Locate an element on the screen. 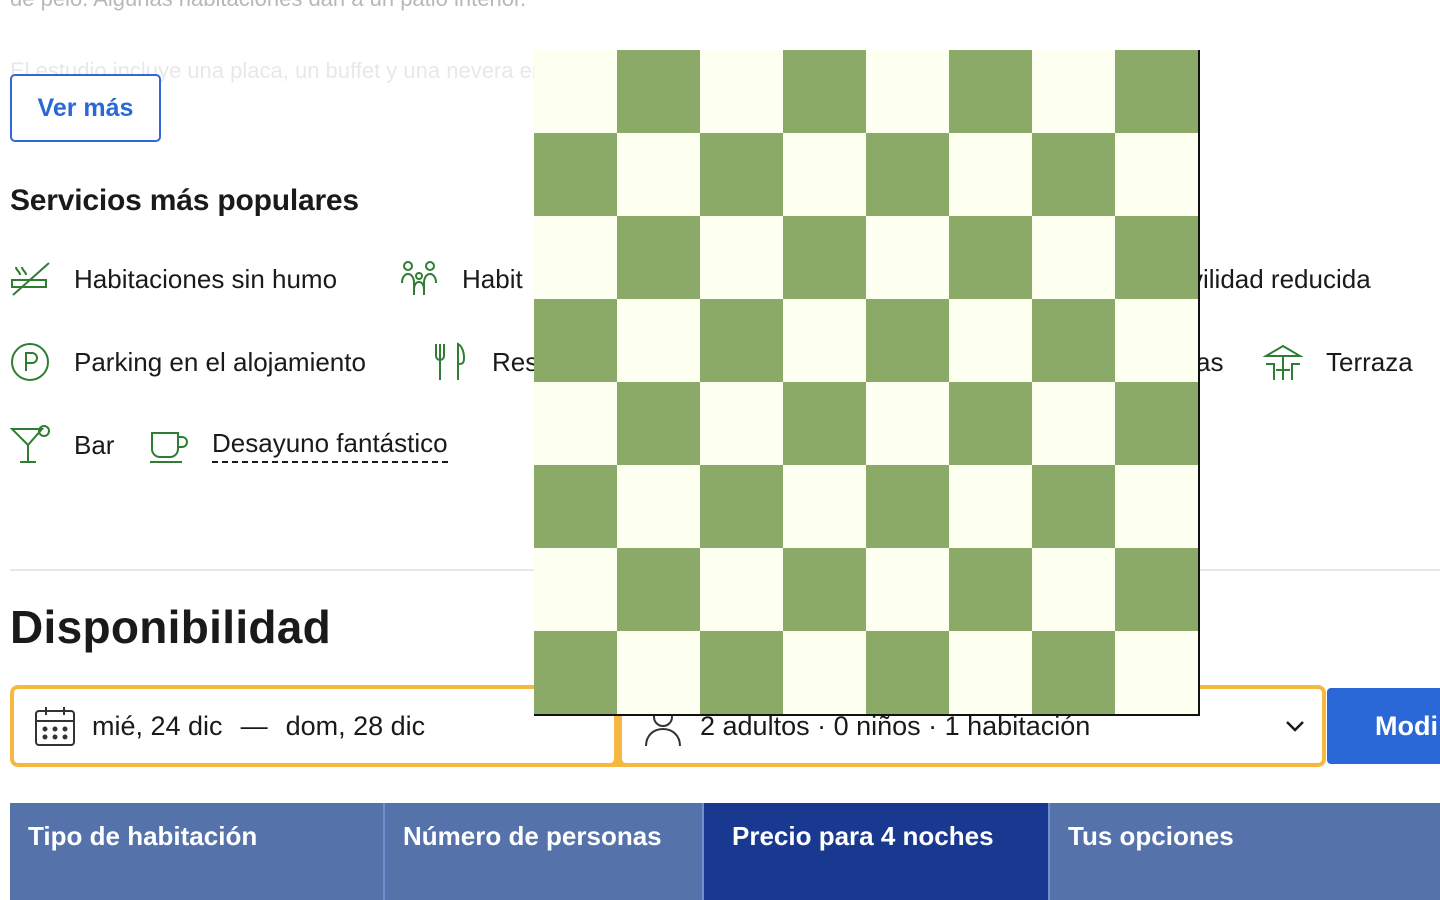  calendar-icon is located at coordinates (55, 726).